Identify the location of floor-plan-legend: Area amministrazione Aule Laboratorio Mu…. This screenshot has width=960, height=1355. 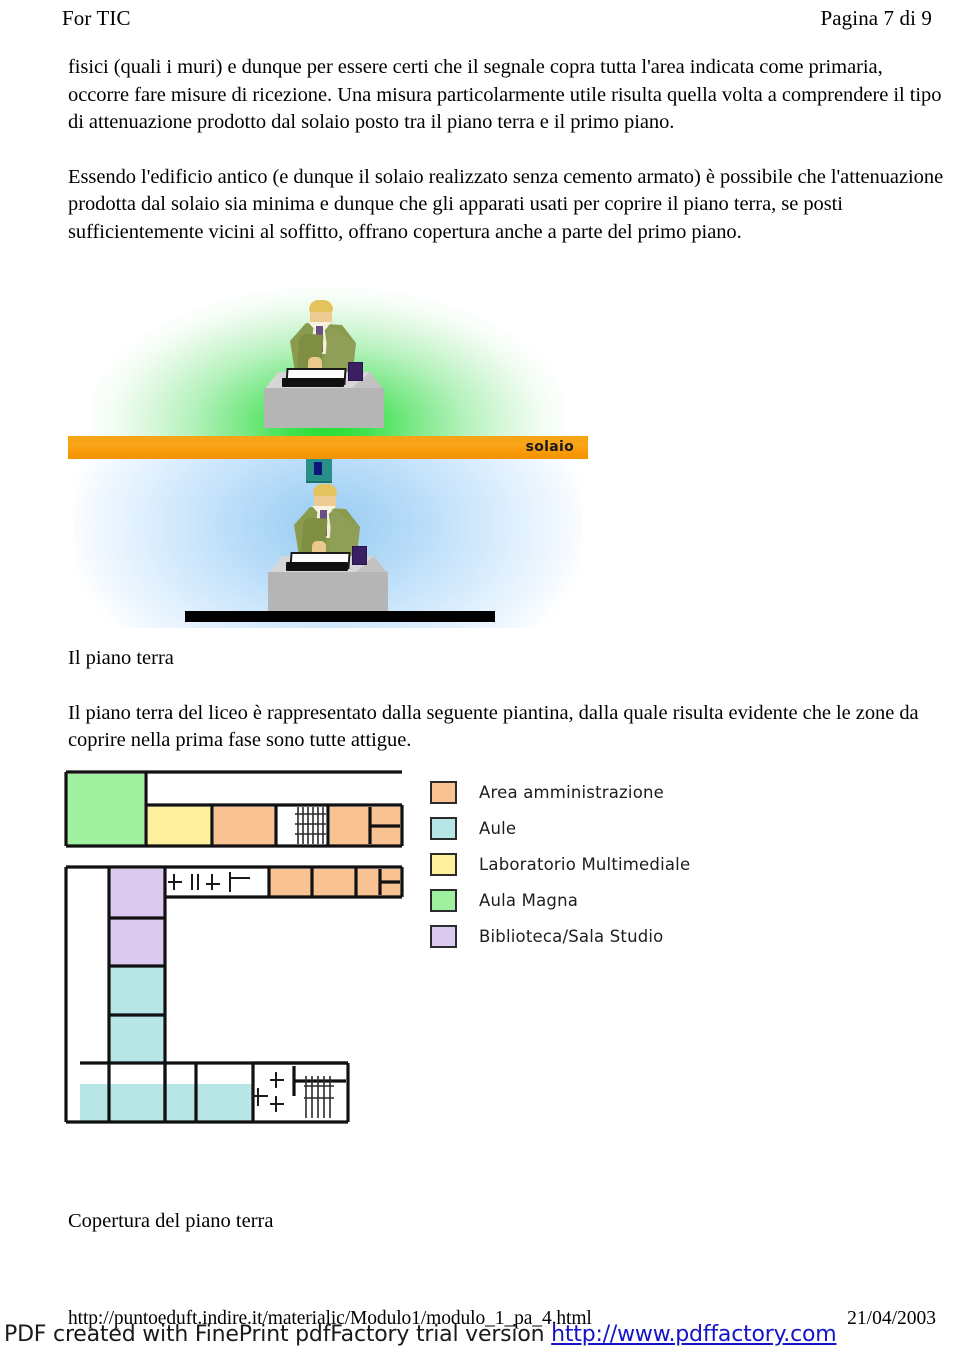
(565, 864).